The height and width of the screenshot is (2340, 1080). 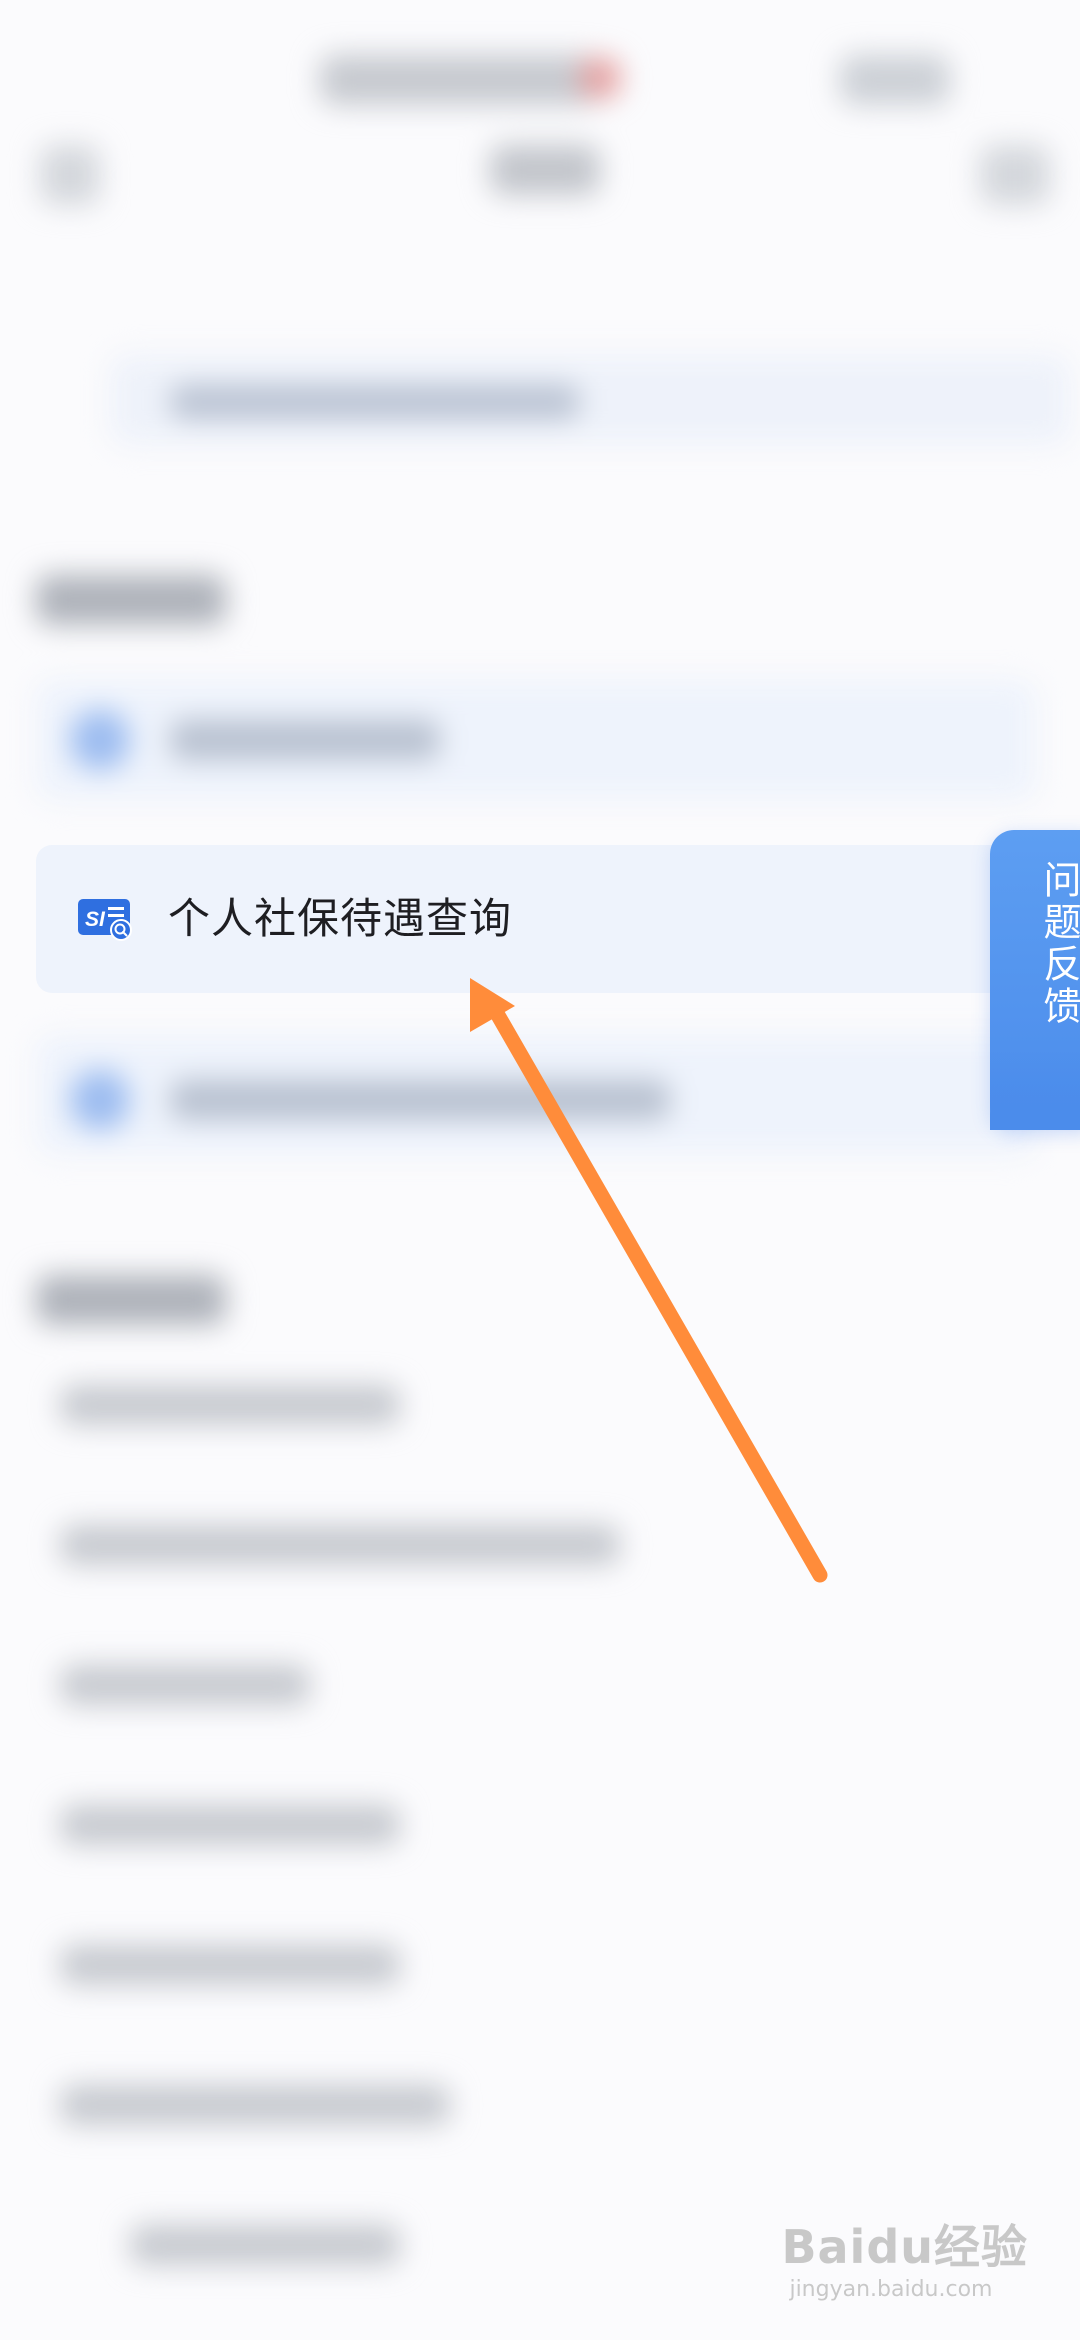 What do you see at coordinates (1035, 980) in the screenshot?
I see `feedback-tab: 问题反馈` at bounding box center [1035, 980].